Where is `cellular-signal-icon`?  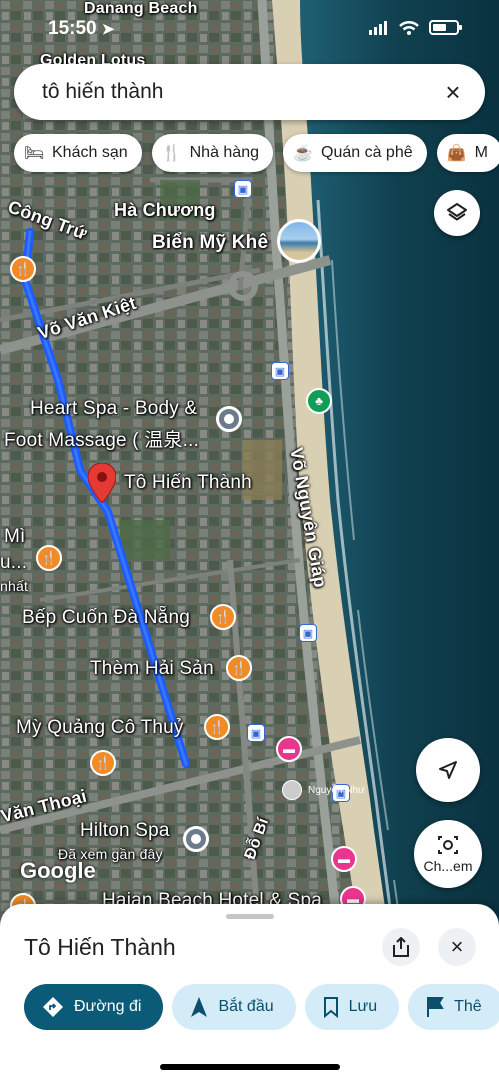
cellular-signal-icon is located at coordinates (378, 27).